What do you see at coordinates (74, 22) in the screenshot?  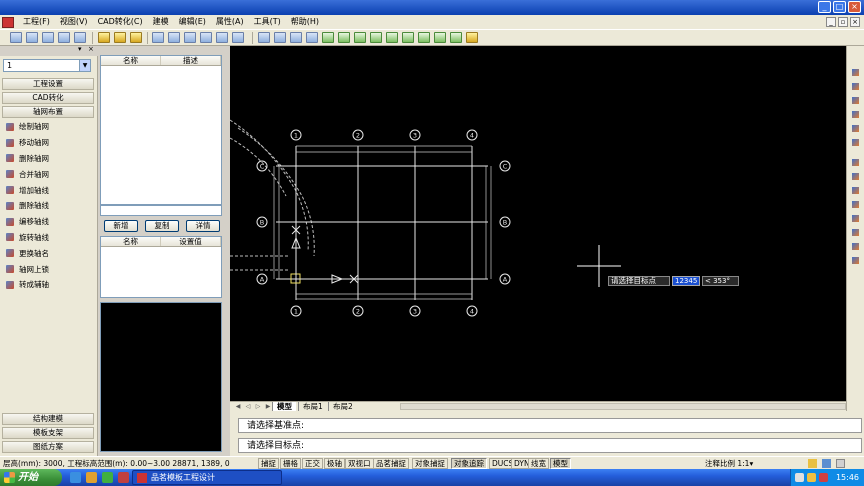 I see `menu-view: 视图(V)` at bounding box center [74, 22].